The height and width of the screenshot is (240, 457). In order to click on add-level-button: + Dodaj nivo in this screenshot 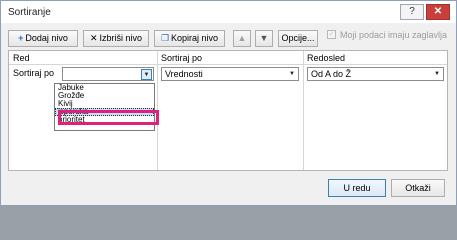, I will do `click(43, 38)`.